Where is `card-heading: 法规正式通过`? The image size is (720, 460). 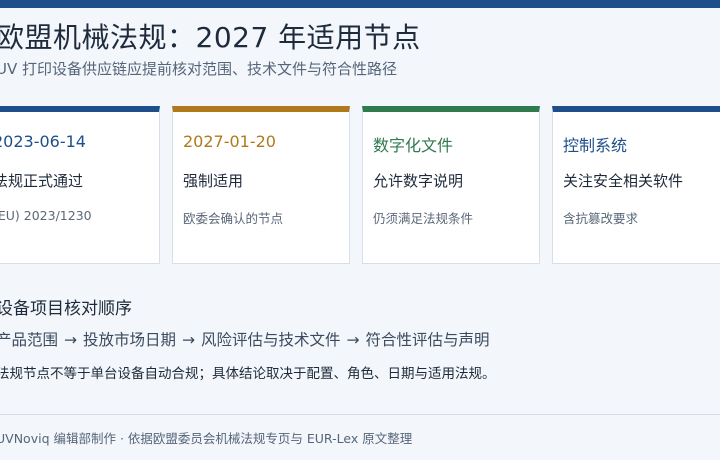
card-heading: 法规正式通过 is located at coordinates (42, 181).